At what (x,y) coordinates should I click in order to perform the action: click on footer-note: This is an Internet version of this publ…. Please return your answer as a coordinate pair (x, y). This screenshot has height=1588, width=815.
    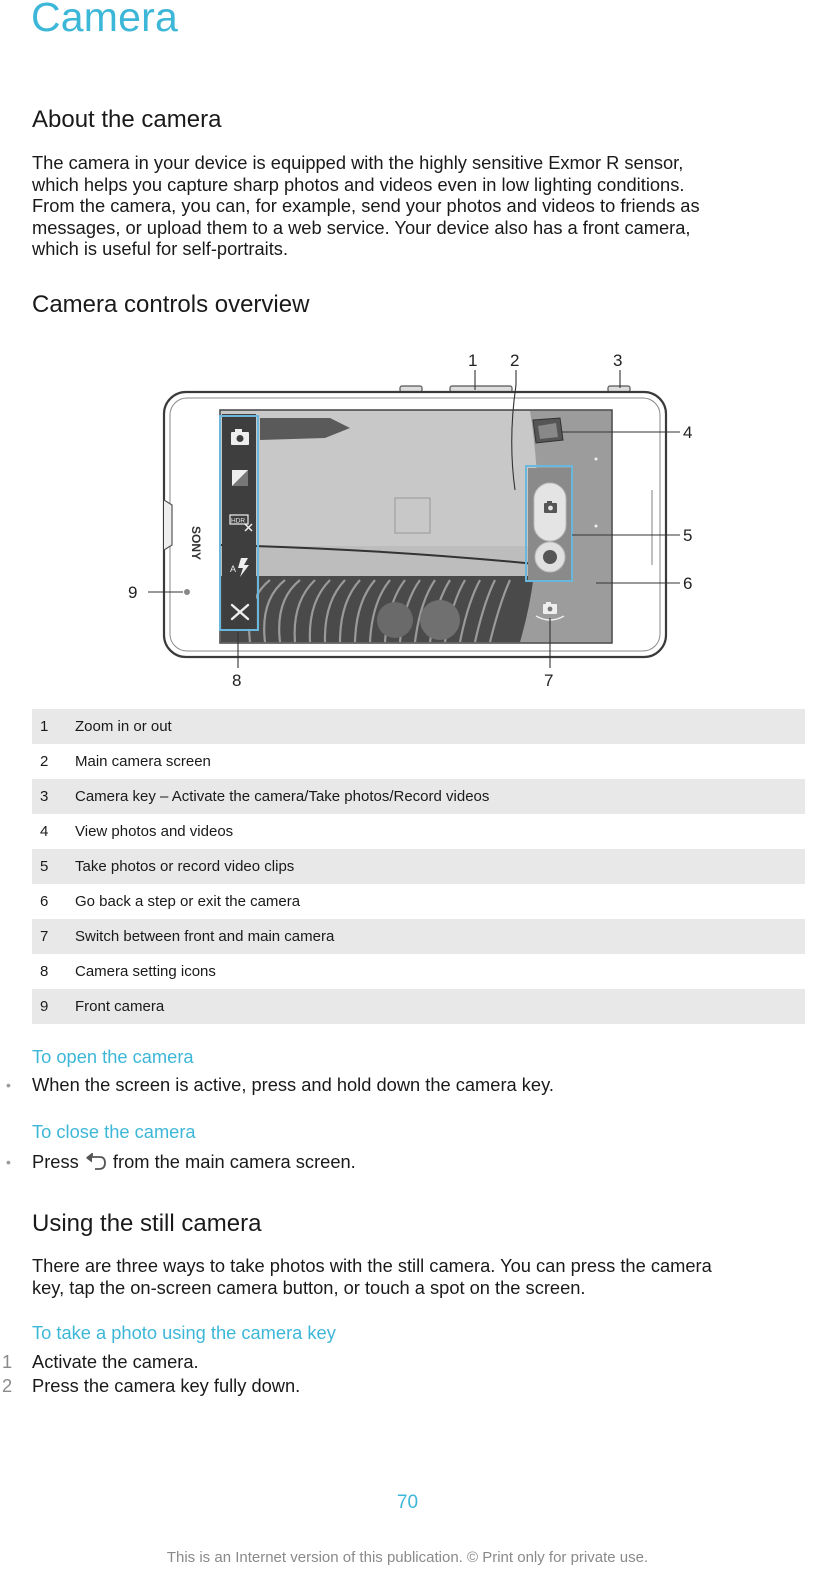
    Looking at the image, I should click on (407, 1557).